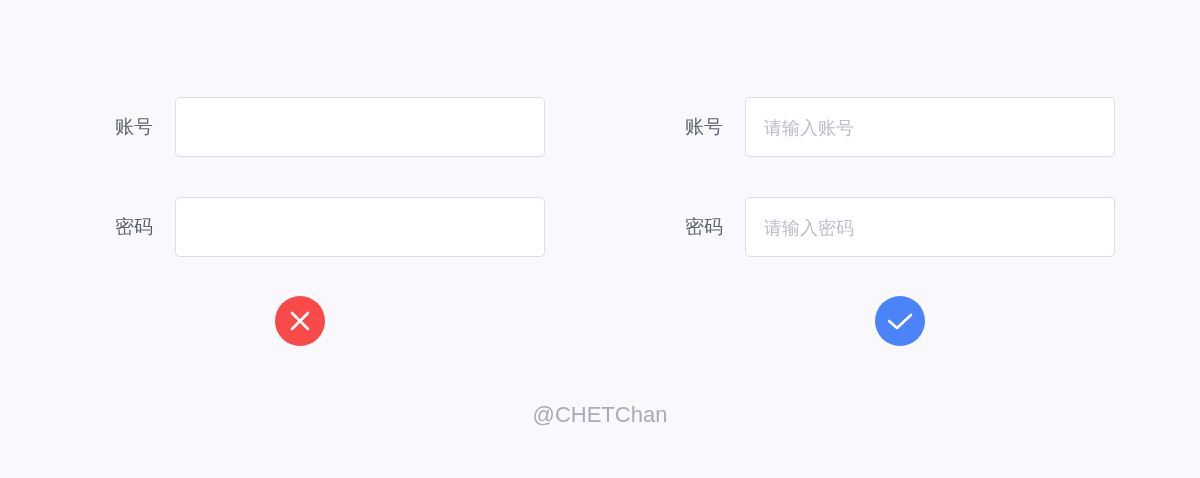 The height and width of the screenshot is (478, 1200). I want to click on checkmark-icon, so click(900, 321).